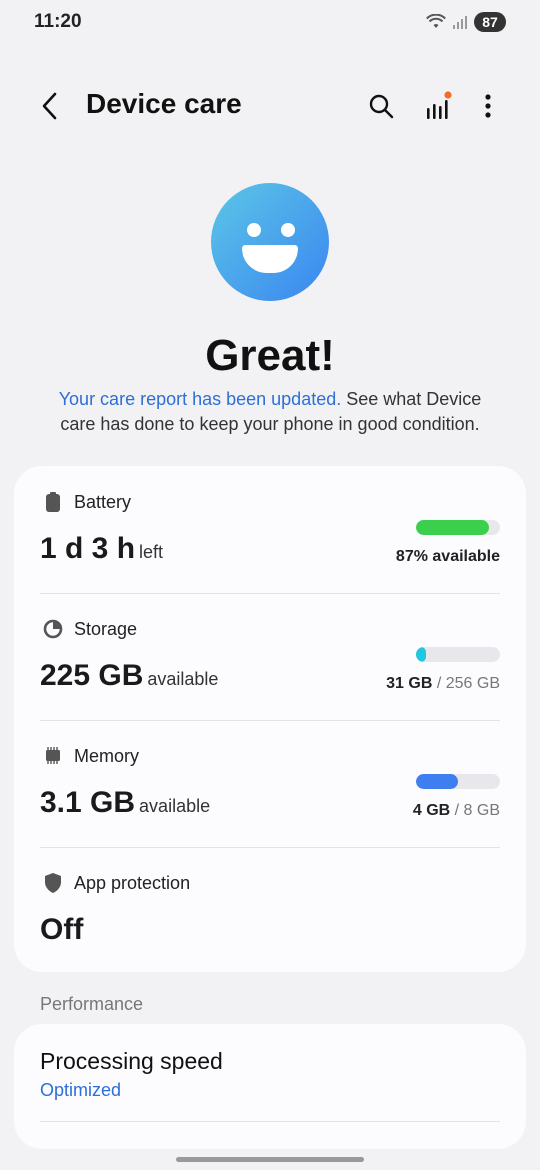  I want to click on memory-value: 3.1 GB available, so click(125, 803).